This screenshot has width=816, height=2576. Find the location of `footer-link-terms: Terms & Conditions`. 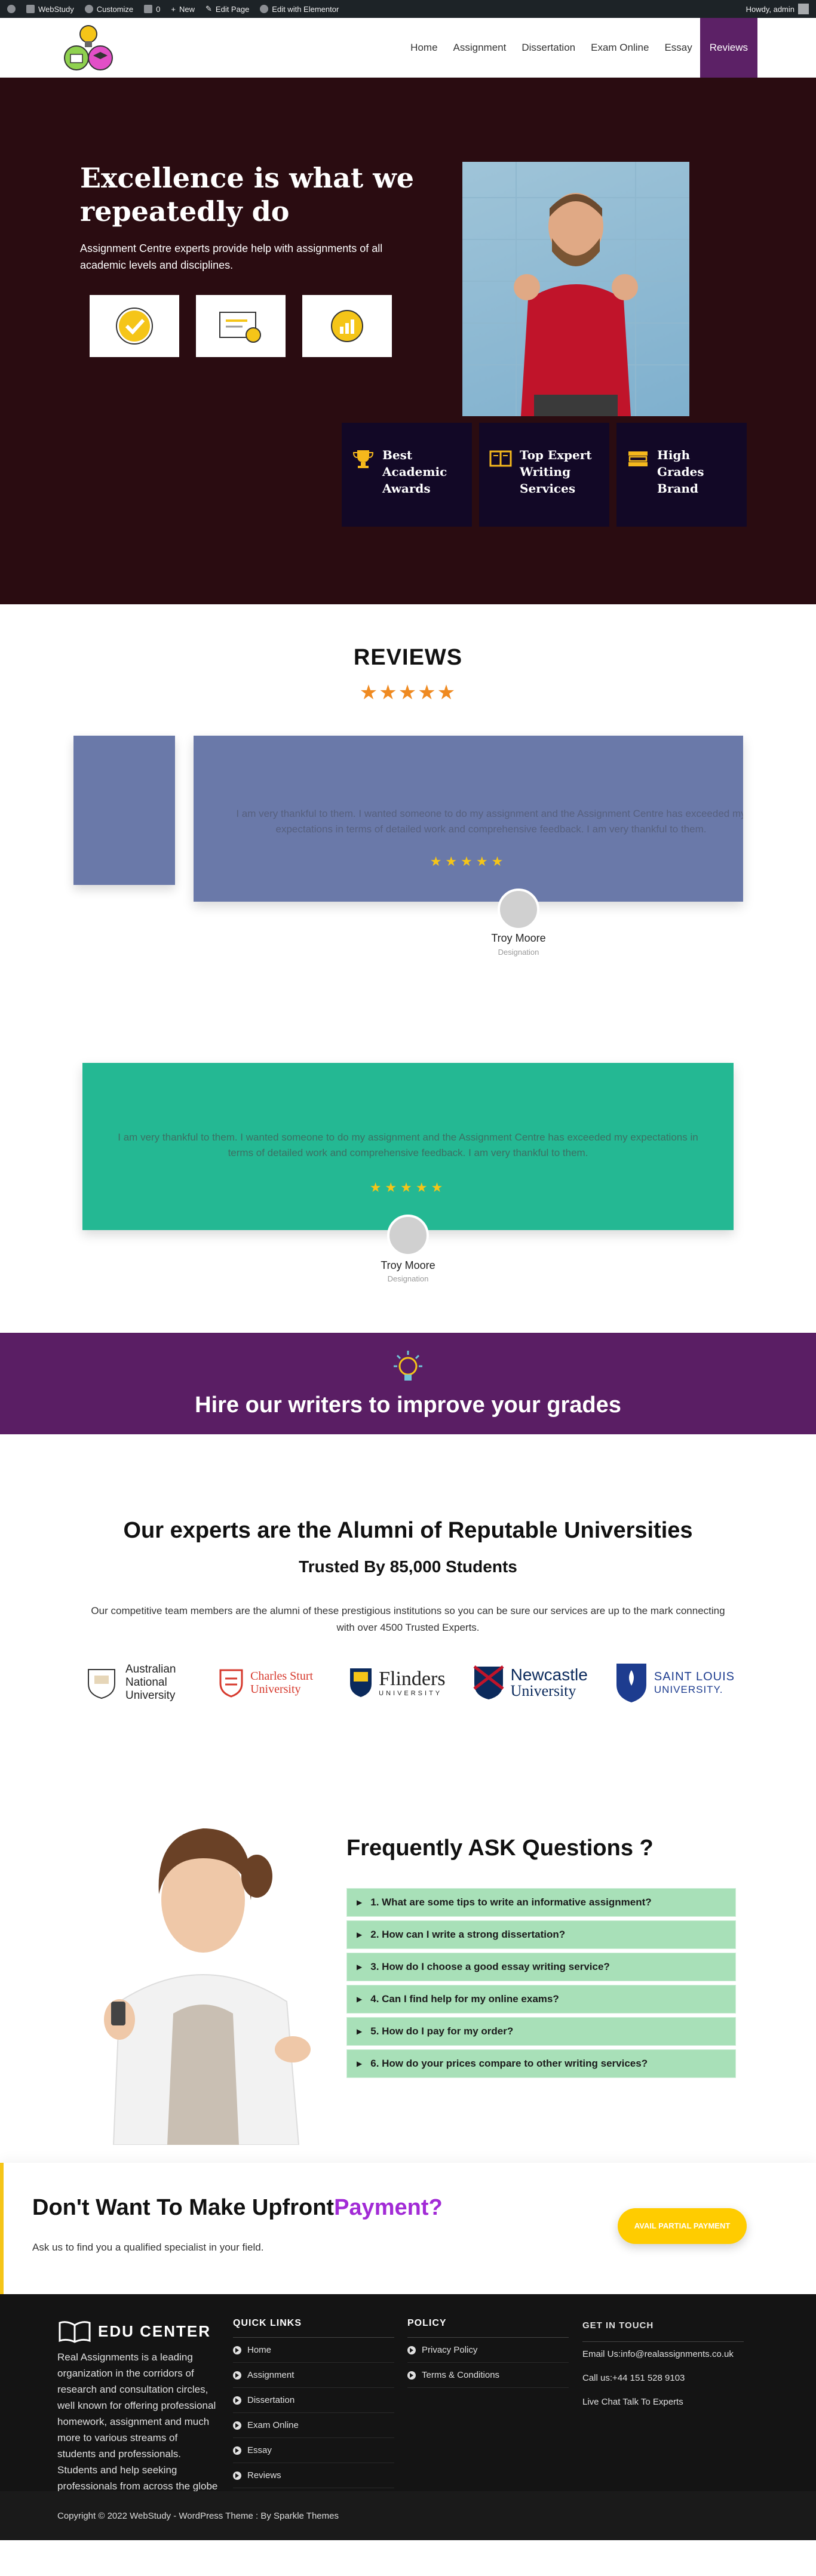

footer-link-terms: Terms & Conditions is located at coordinates (488, 2375).